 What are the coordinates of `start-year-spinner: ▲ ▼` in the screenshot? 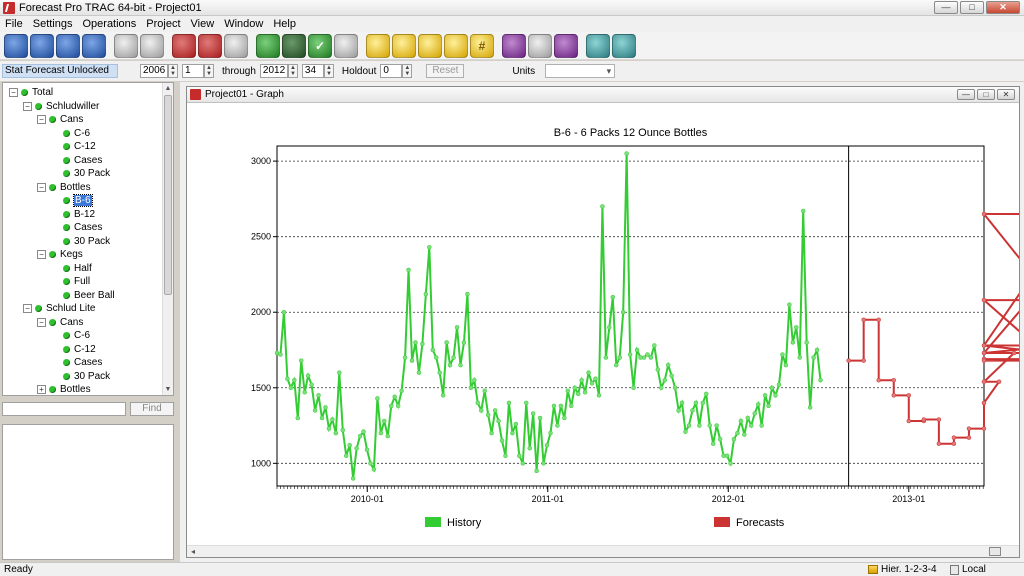 It's located at (173, 71).